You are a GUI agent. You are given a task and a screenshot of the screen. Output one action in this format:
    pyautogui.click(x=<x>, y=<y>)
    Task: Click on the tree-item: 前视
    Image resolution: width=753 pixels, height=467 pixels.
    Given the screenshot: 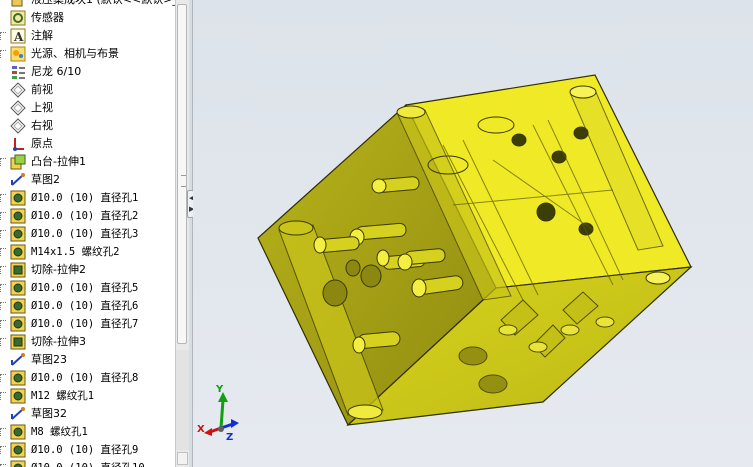 What is the action you would take?
    pyautogui.click(x=87, y=90)
    